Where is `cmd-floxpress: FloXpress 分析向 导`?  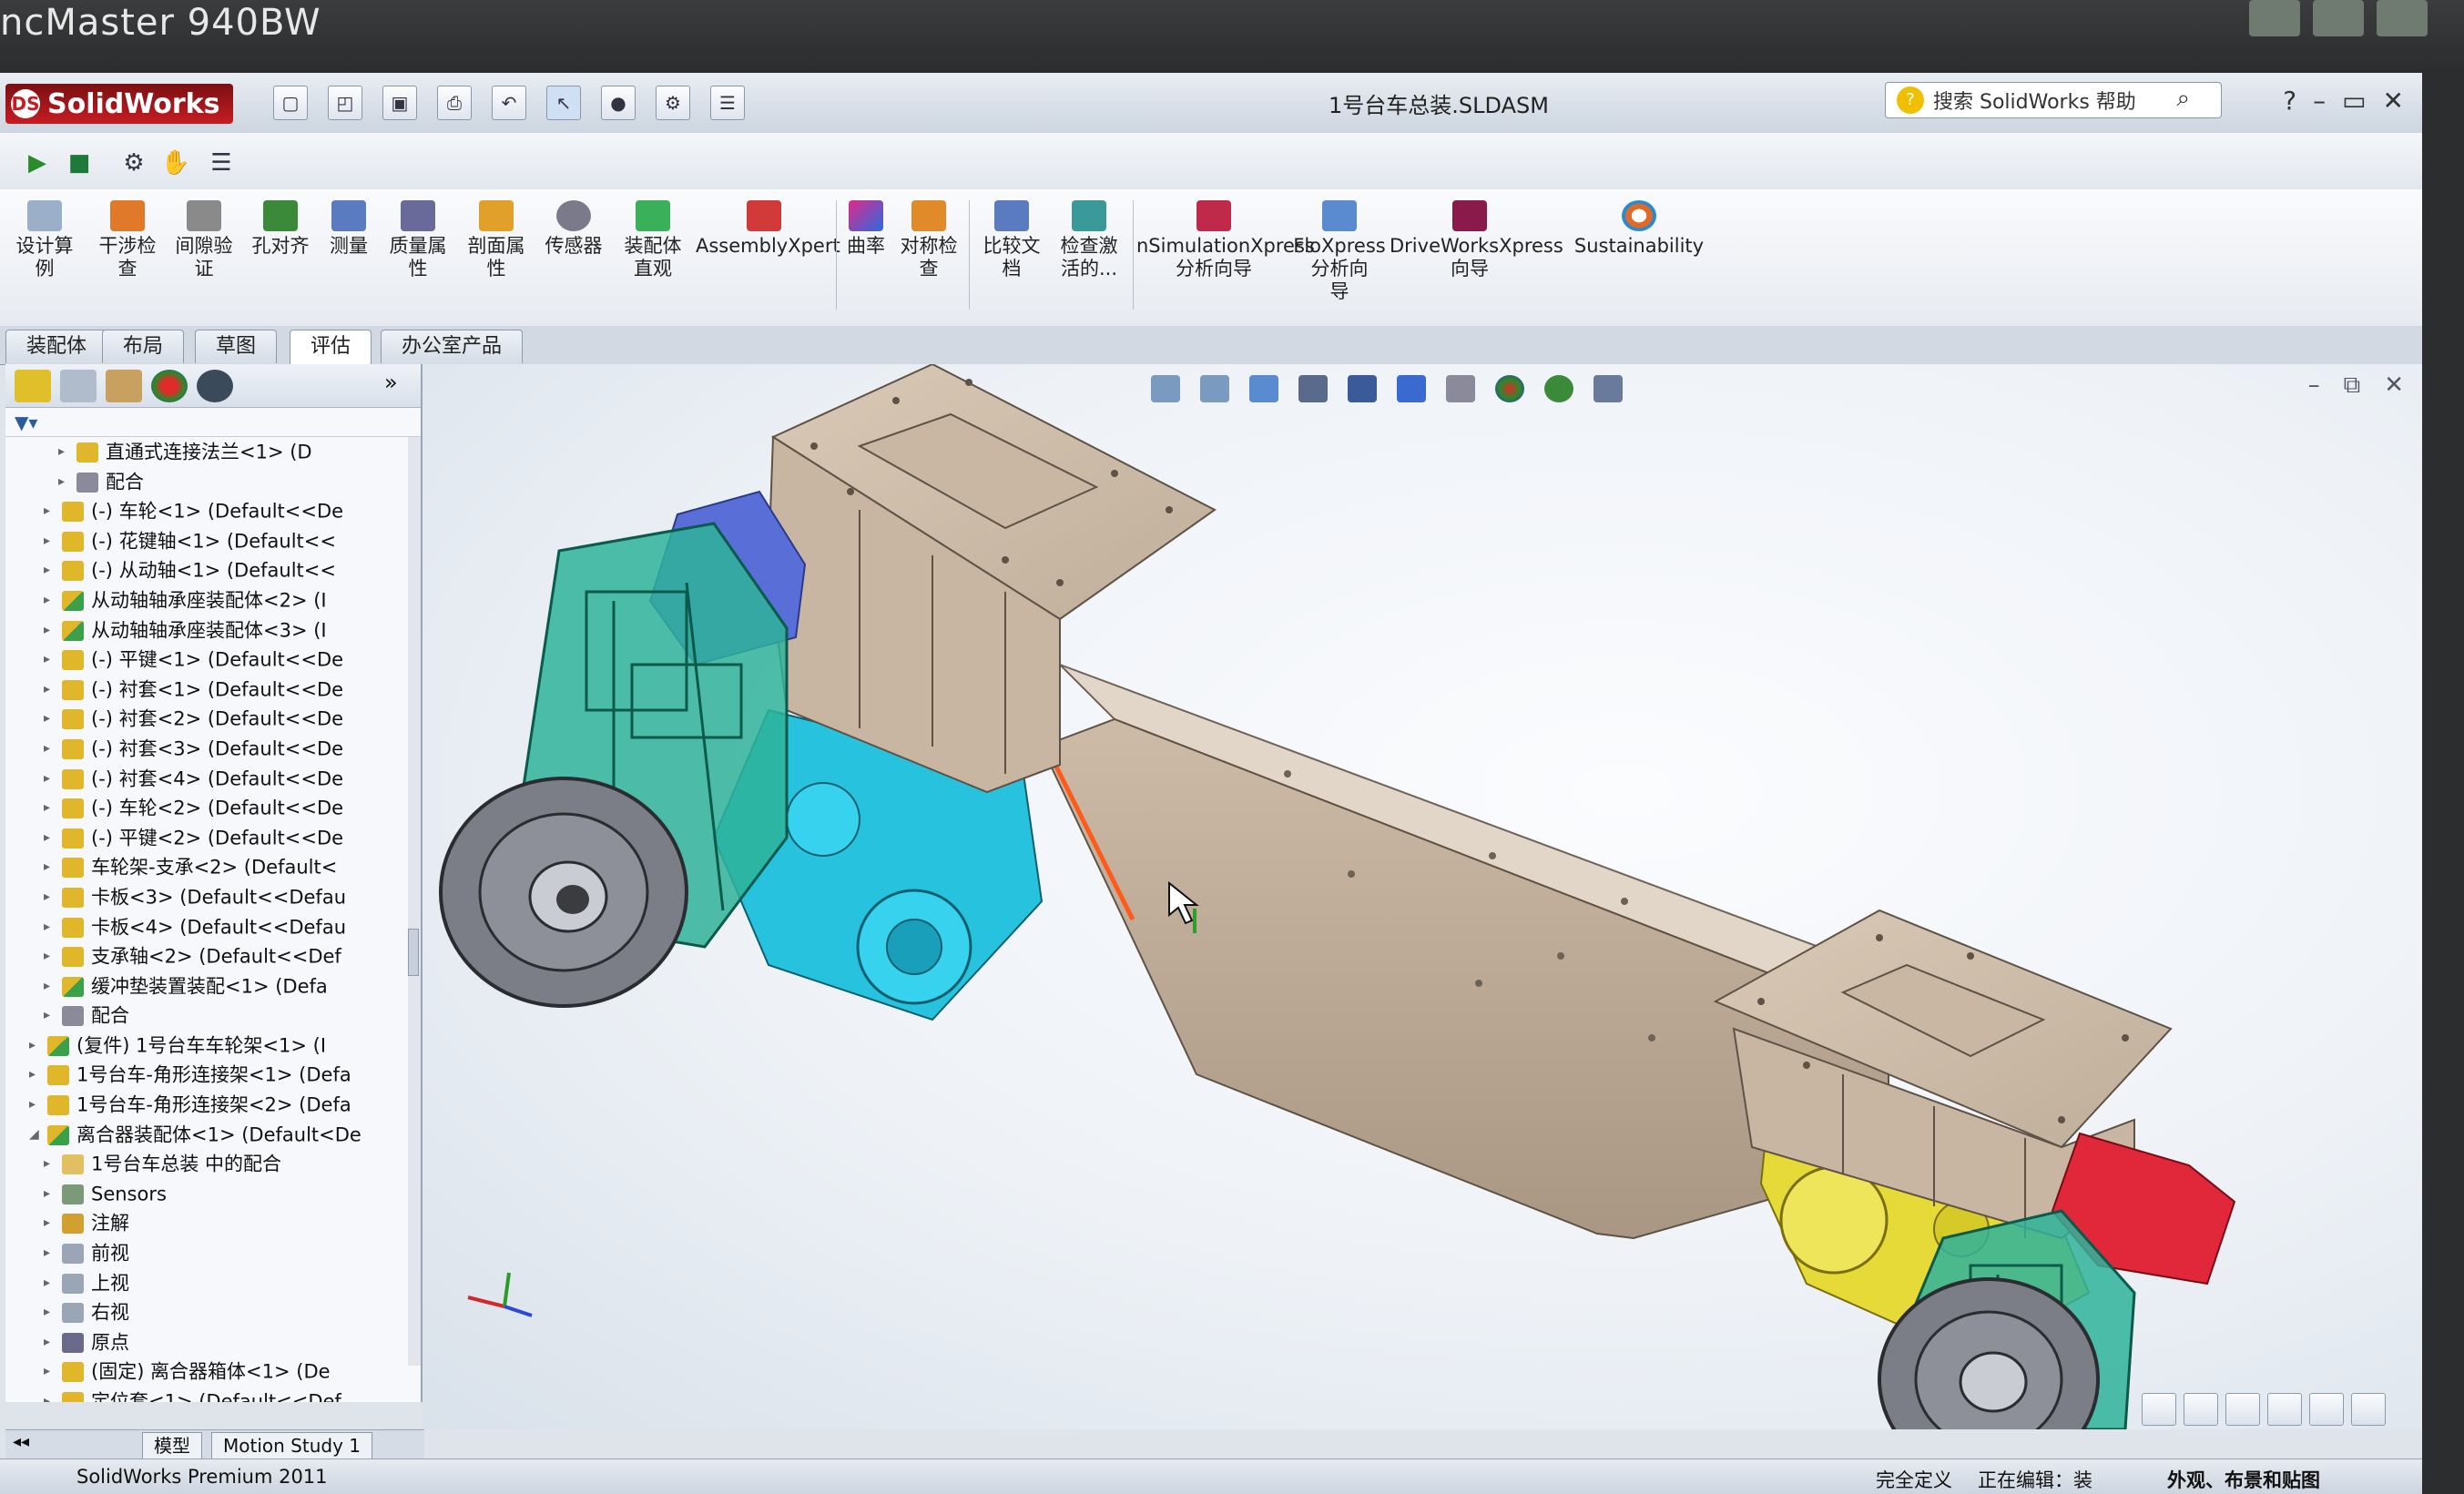 cmd-floxpress: FloXpress 分析向 导 is located at coordinates (1339, 251).